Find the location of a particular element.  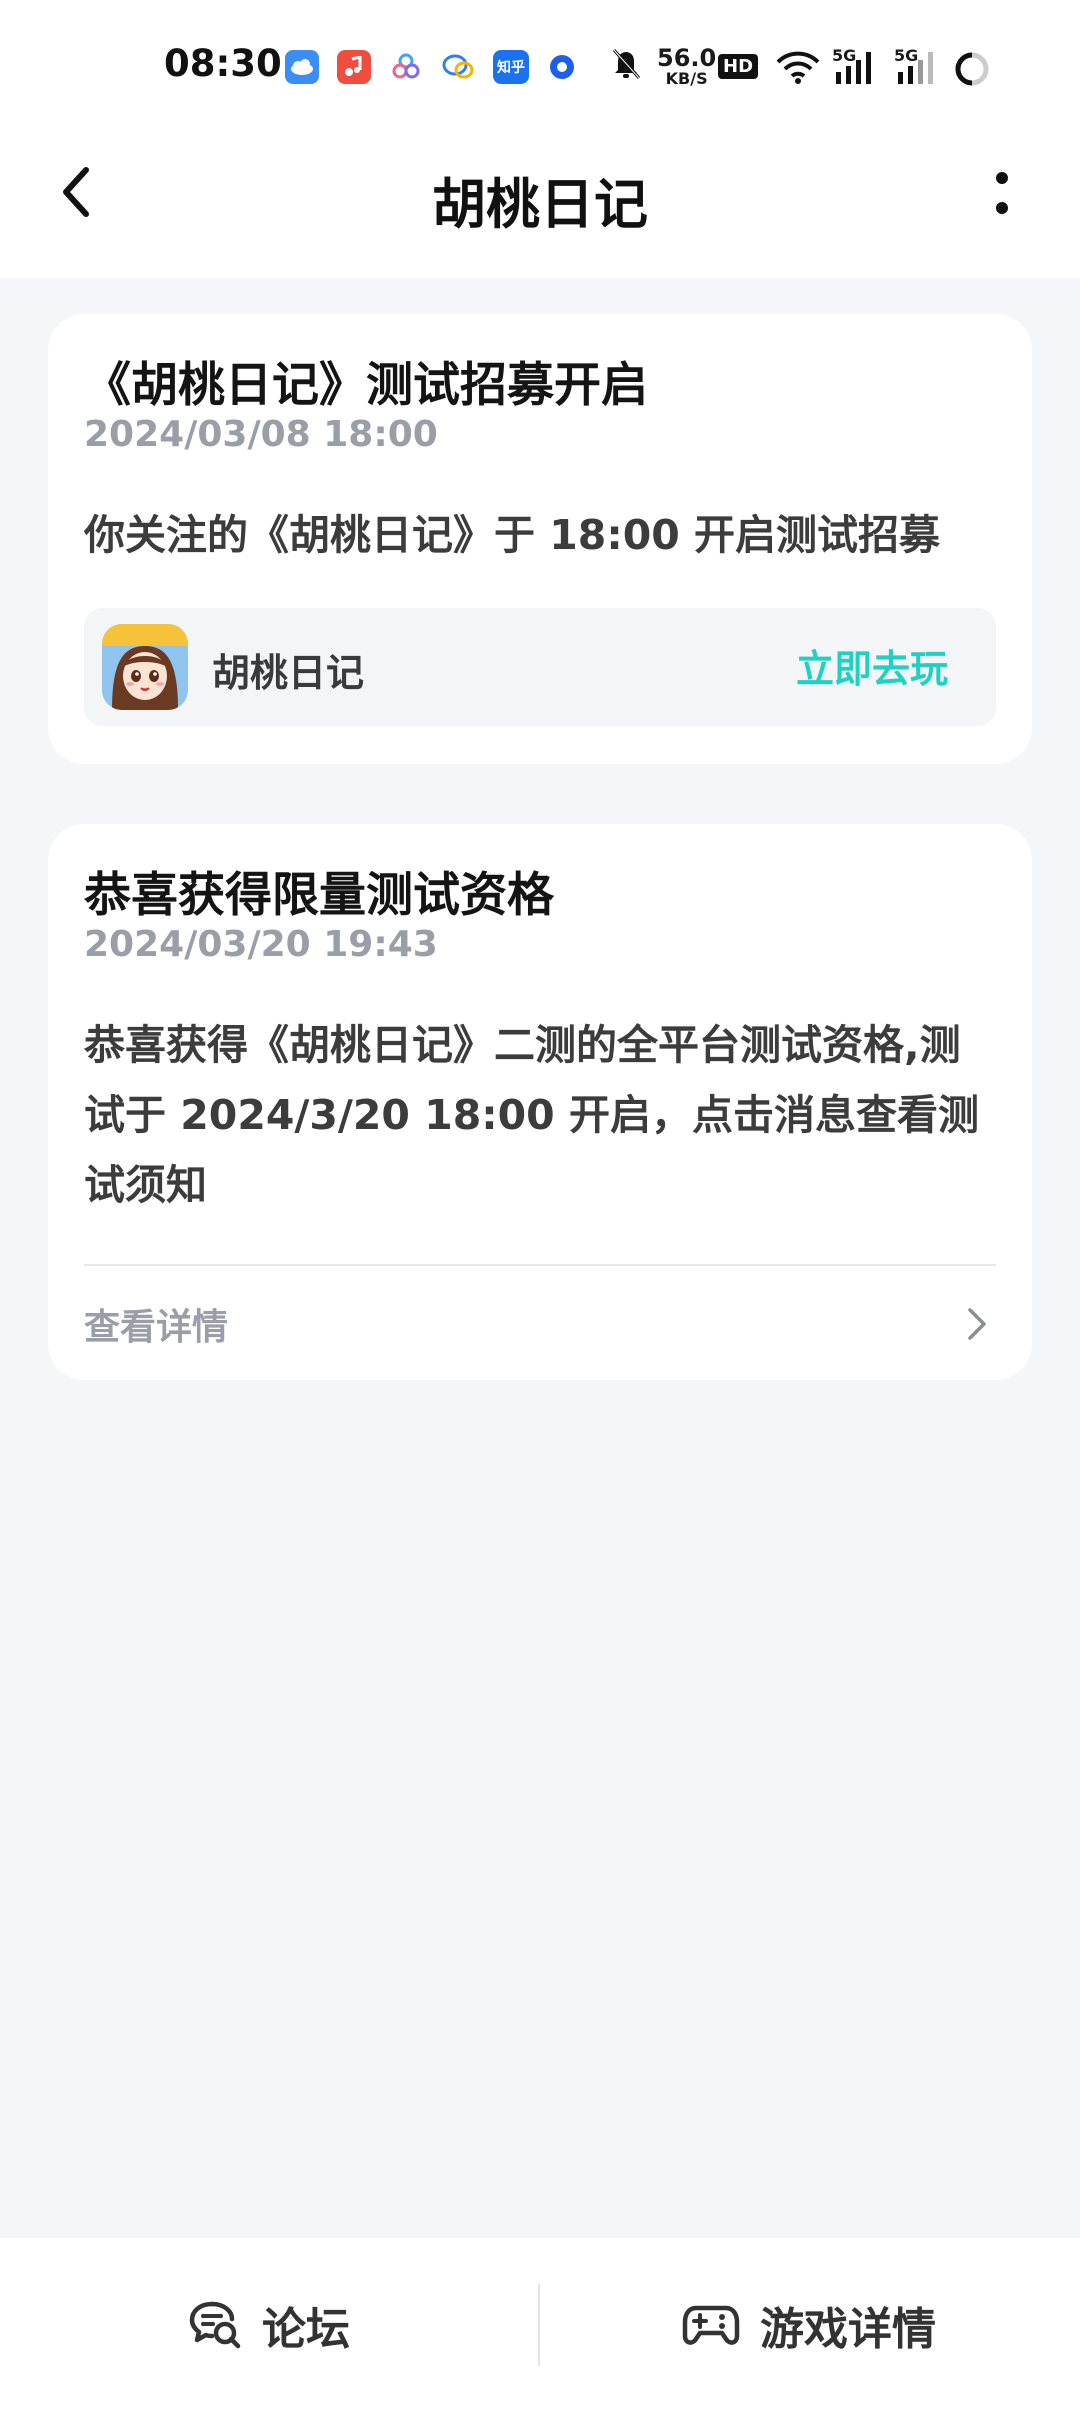

status-time: 08:30 is located at coordinates (223, 63).